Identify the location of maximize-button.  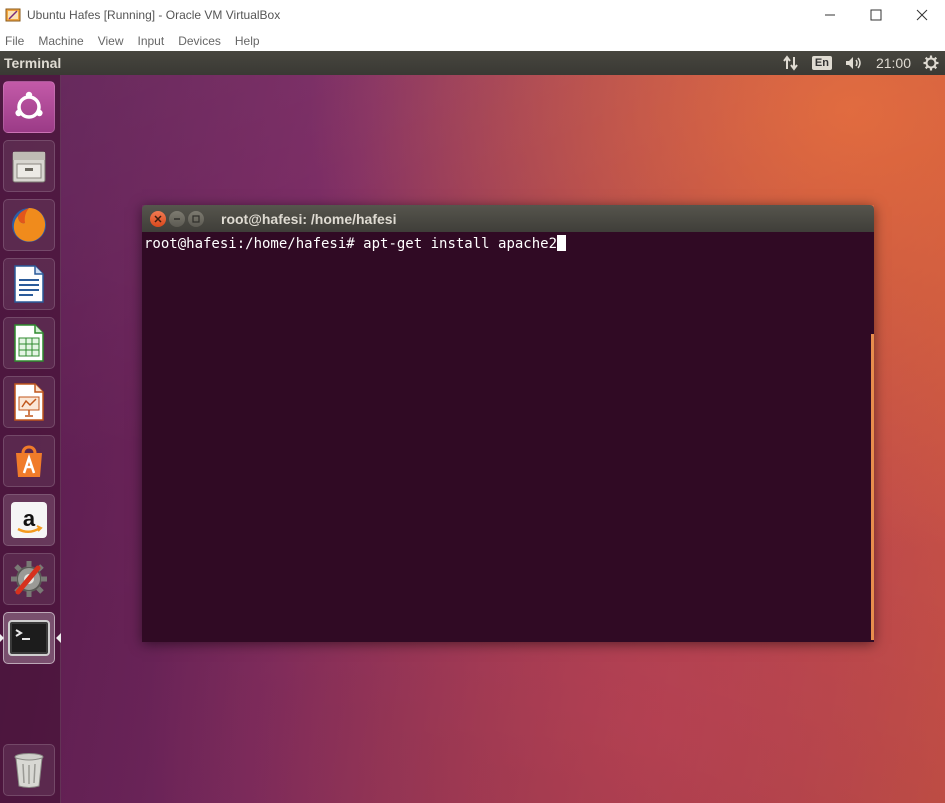
(876, 15).